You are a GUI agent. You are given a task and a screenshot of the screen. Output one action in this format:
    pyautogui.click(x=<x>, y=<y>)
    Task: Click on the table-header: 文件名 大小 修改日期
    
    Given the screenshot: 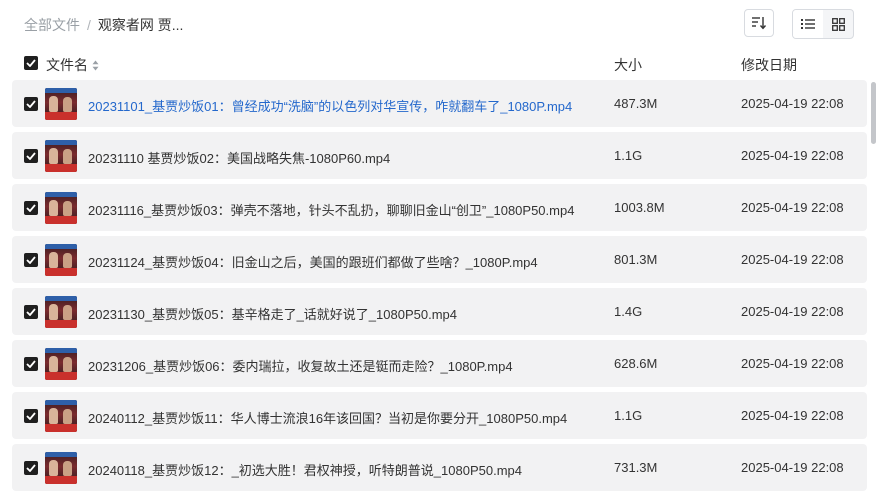 What is the action you would take?
    pyautogui.click(x=439, y=64)
    